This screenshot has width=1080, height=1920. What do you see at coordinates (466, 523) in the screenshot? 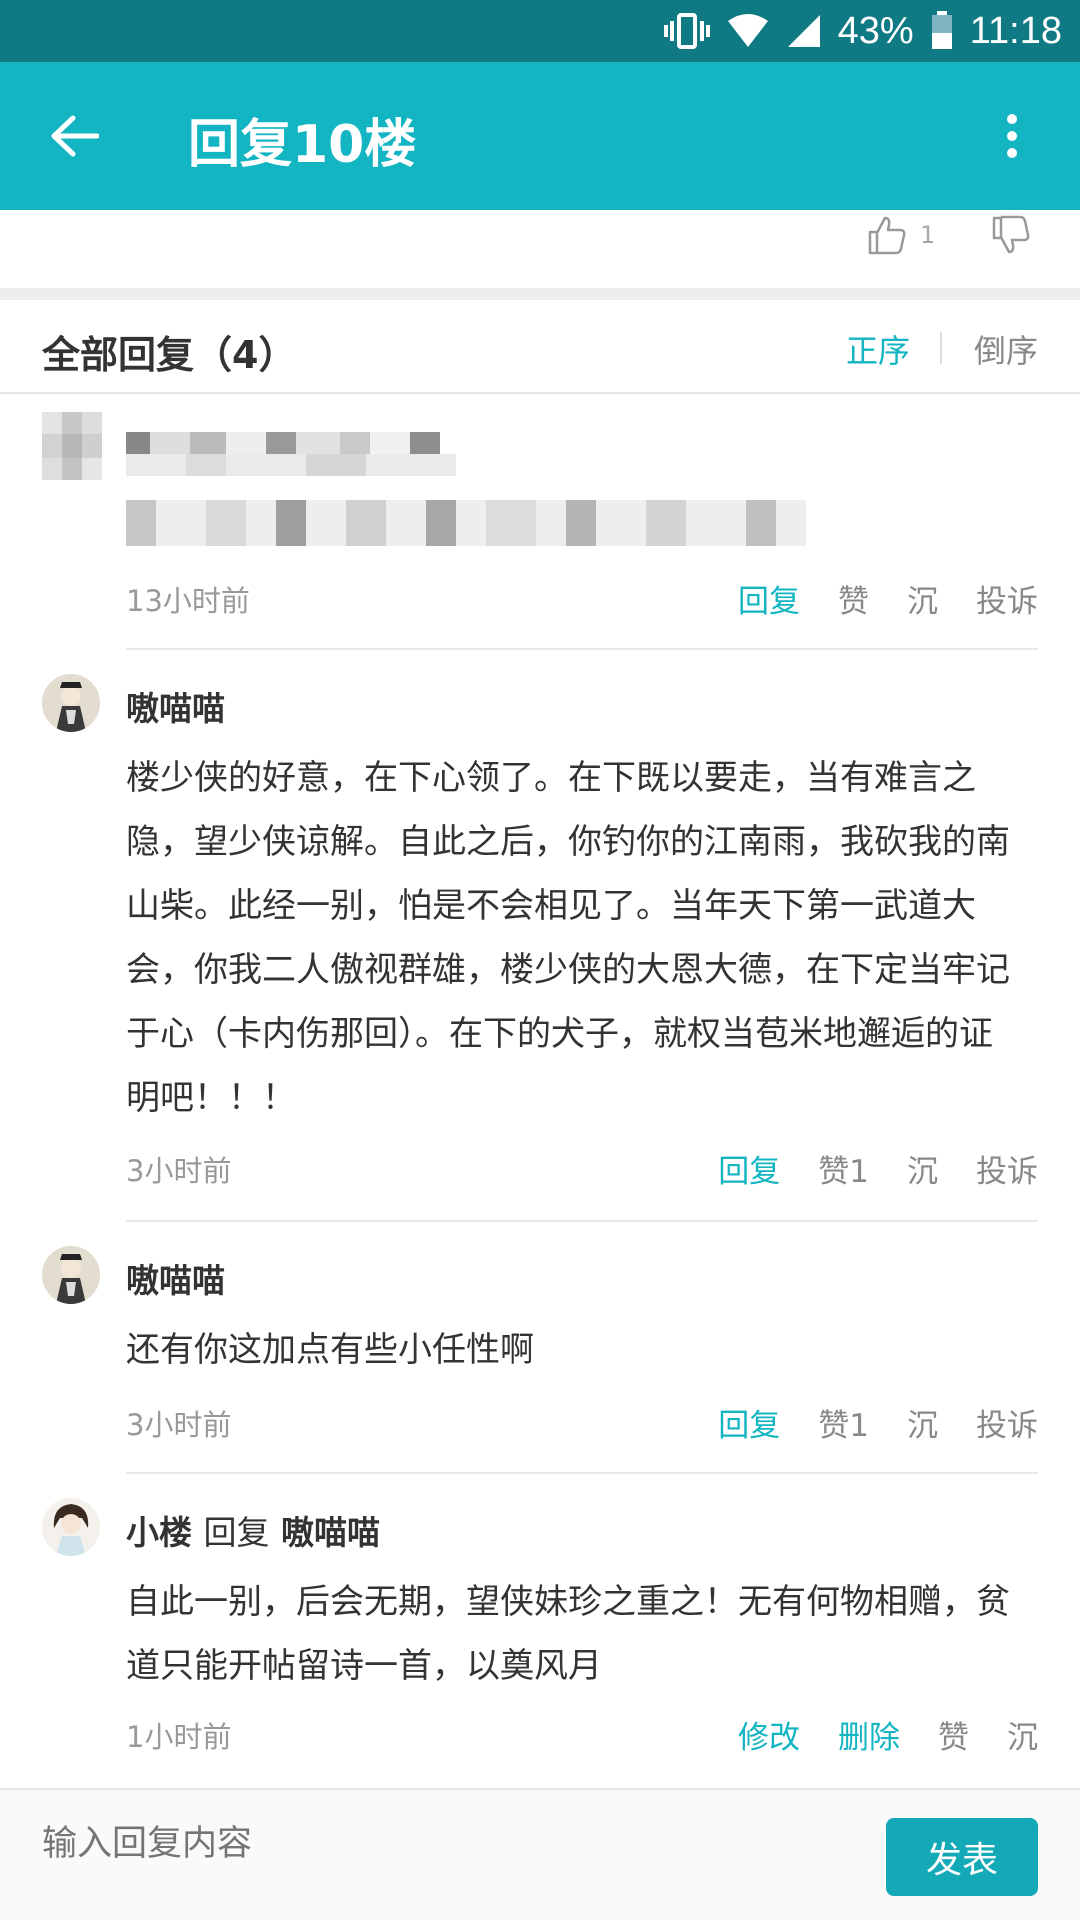
I see `content-redacted` at bounding box center [466, 523].